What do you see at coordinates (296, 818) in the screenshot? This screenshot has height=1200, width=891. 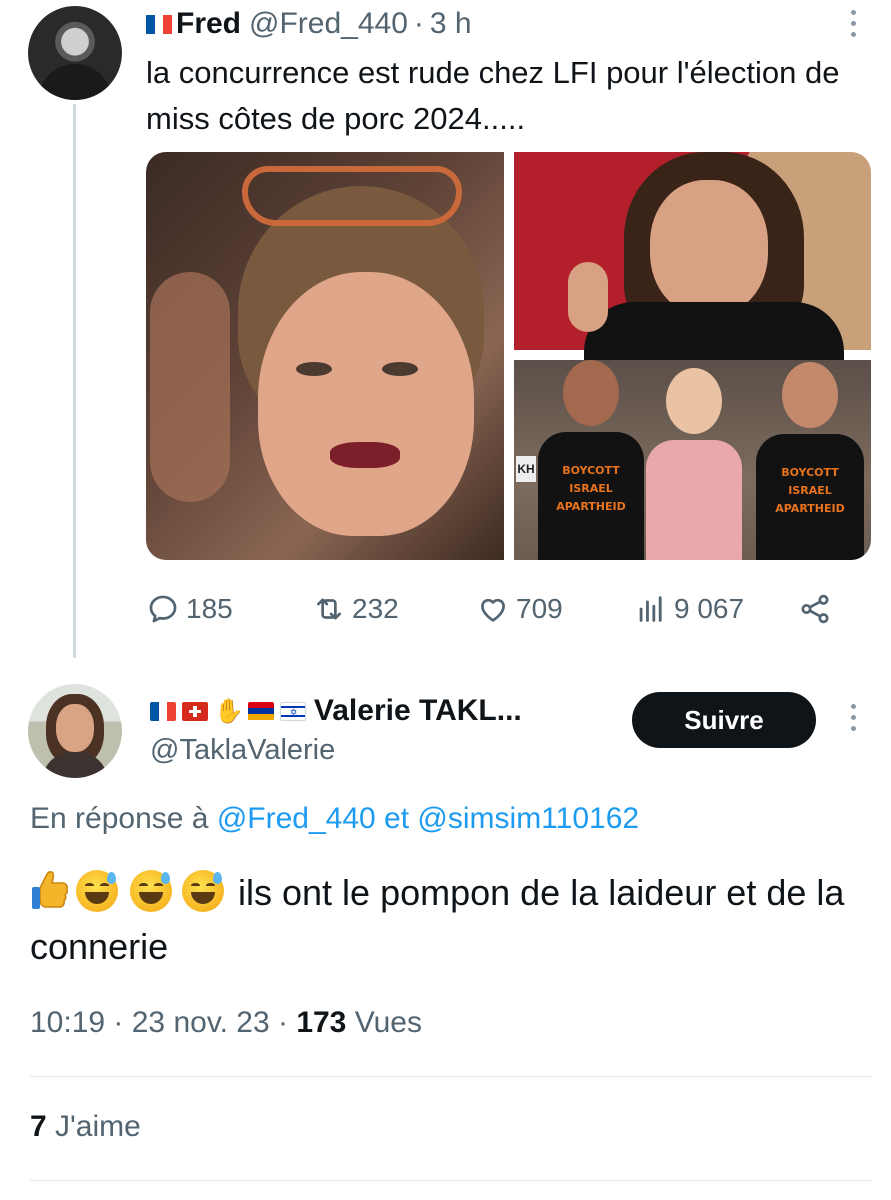 I see `mention-link: @Fred_440` at bounding box center [296, 818].